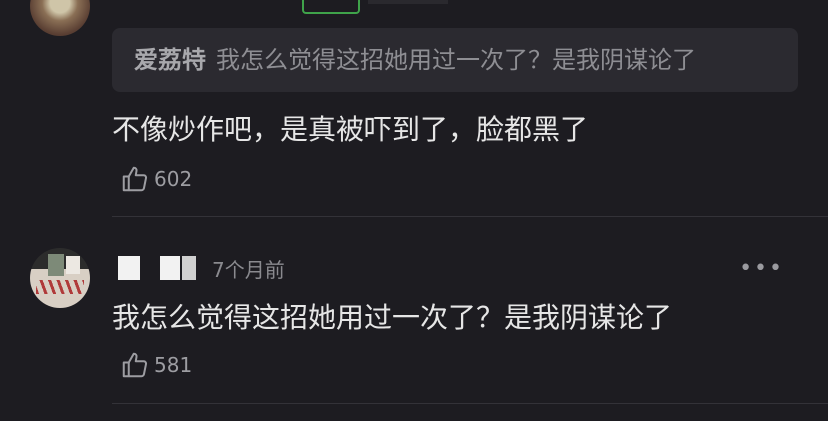 The height and width of the screenshot is (421, 828). I want to click on comment-time: 7个月前, so click(248, 270).